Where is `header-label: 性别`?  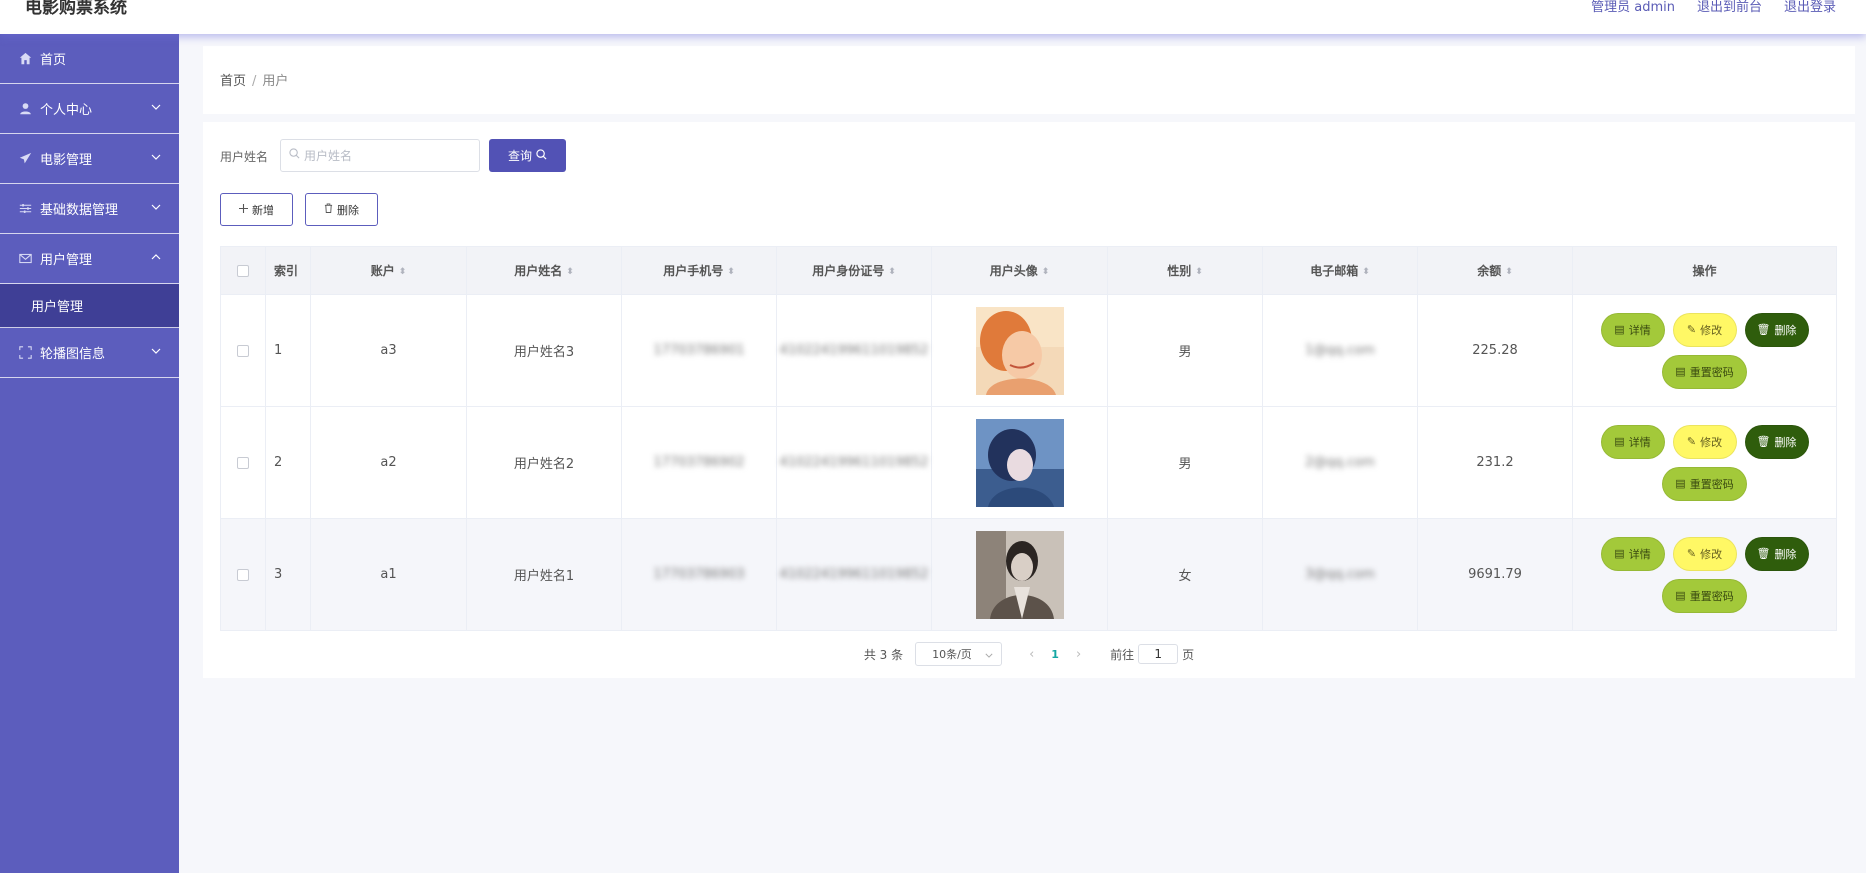 header-label: 性别 is located at coordinates (1179, 271).